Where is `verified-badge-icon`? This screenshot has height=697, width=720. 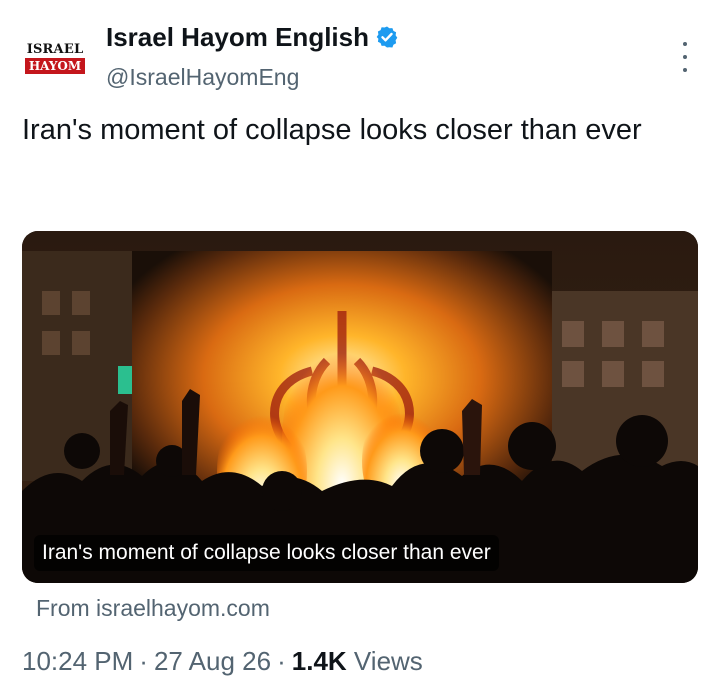
verified-badge-icon is located at coordinates (387, 37).